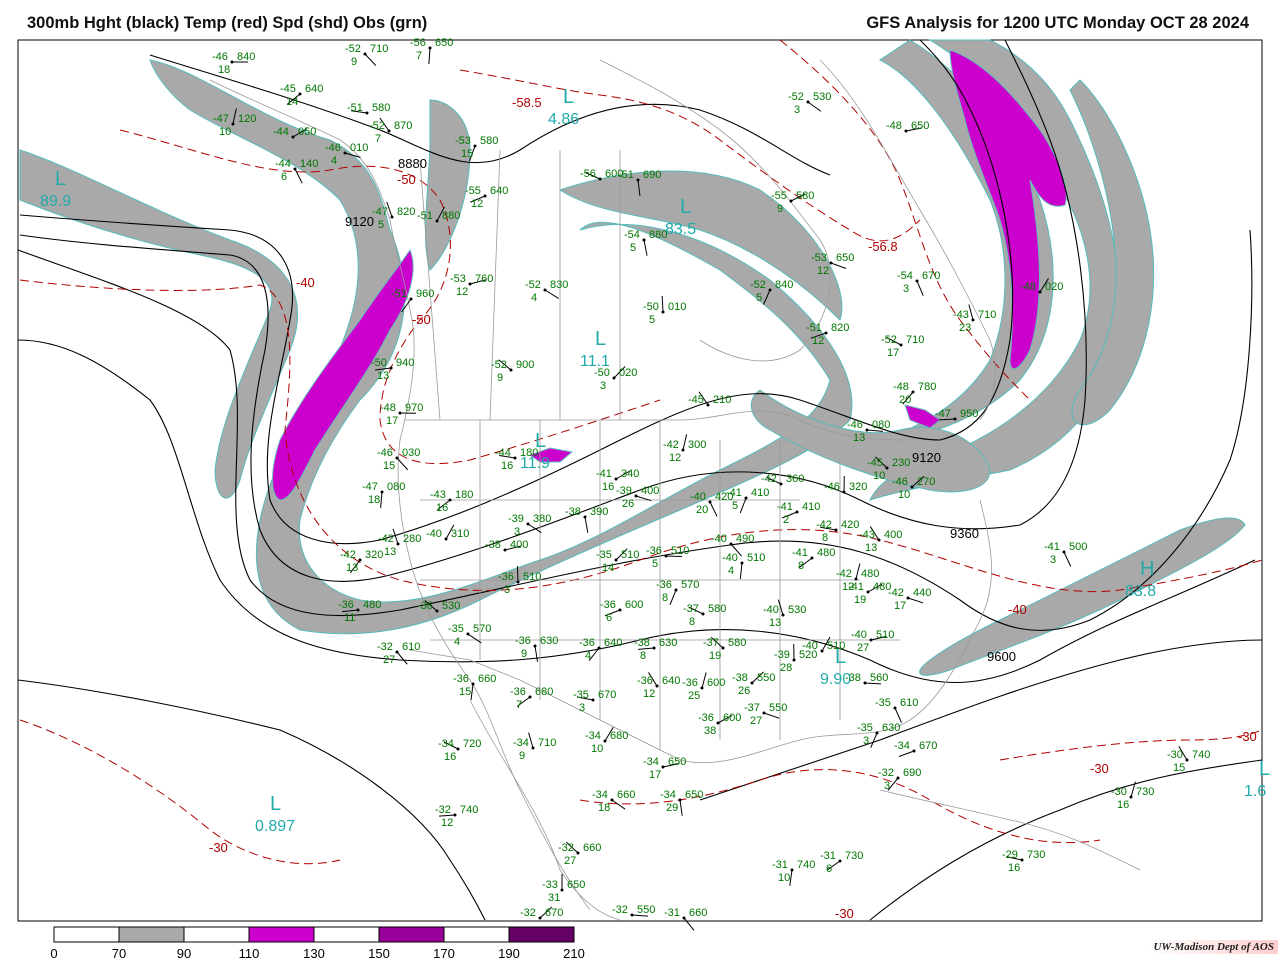 This screenshot has height=960, width=1280. What do you see at coordinates (473, 191) in the screenshot?
I see `obs-temperature: -55` at bounding box center [473, 191].